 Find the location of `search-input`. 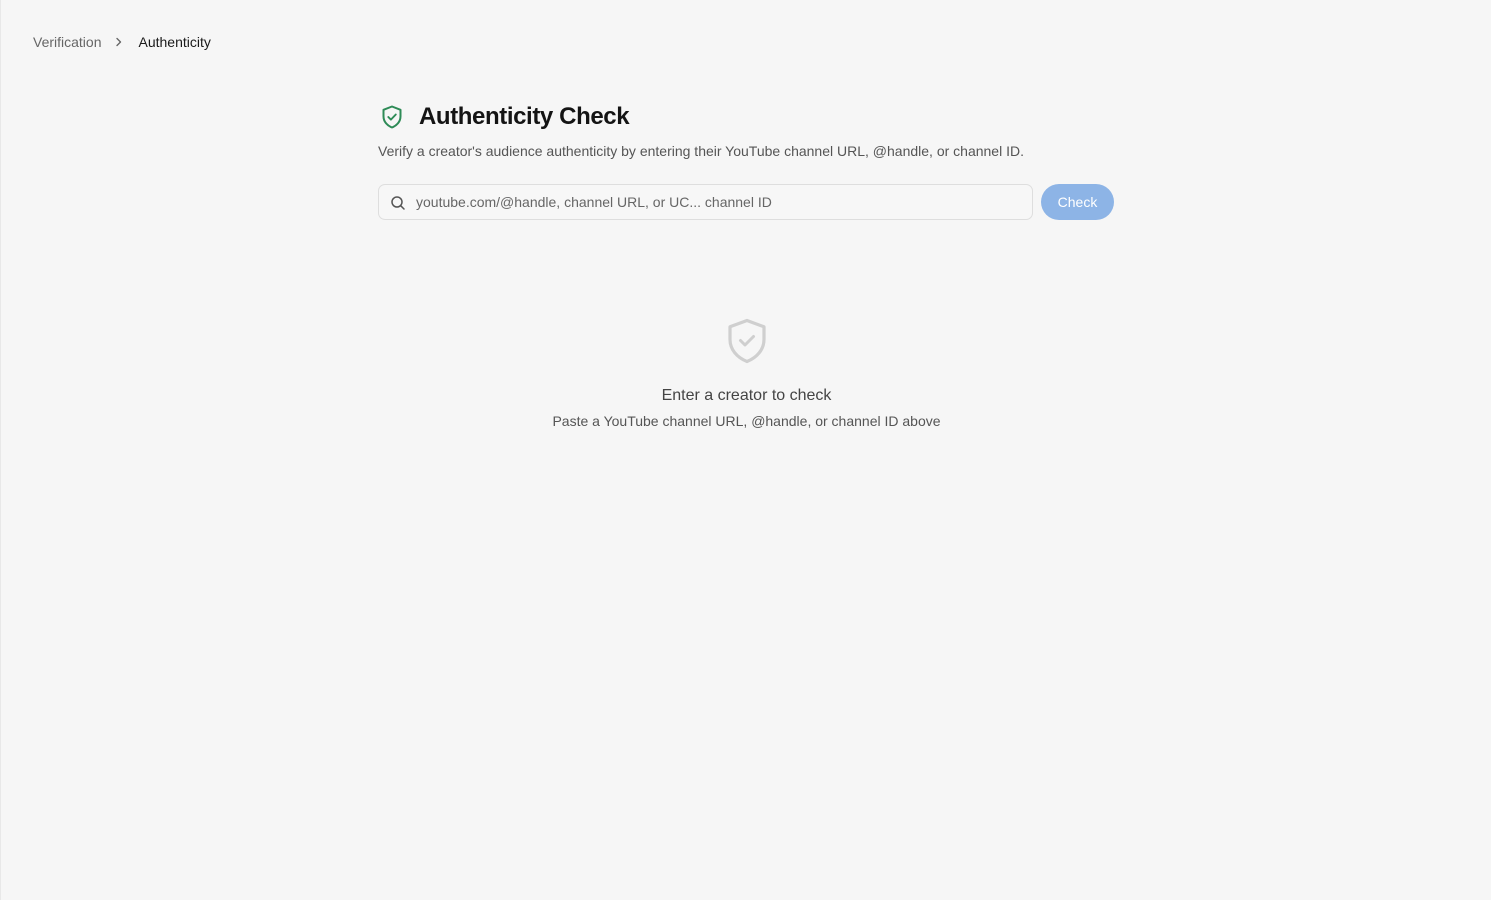

search-input is located at coordinates (705, 202).